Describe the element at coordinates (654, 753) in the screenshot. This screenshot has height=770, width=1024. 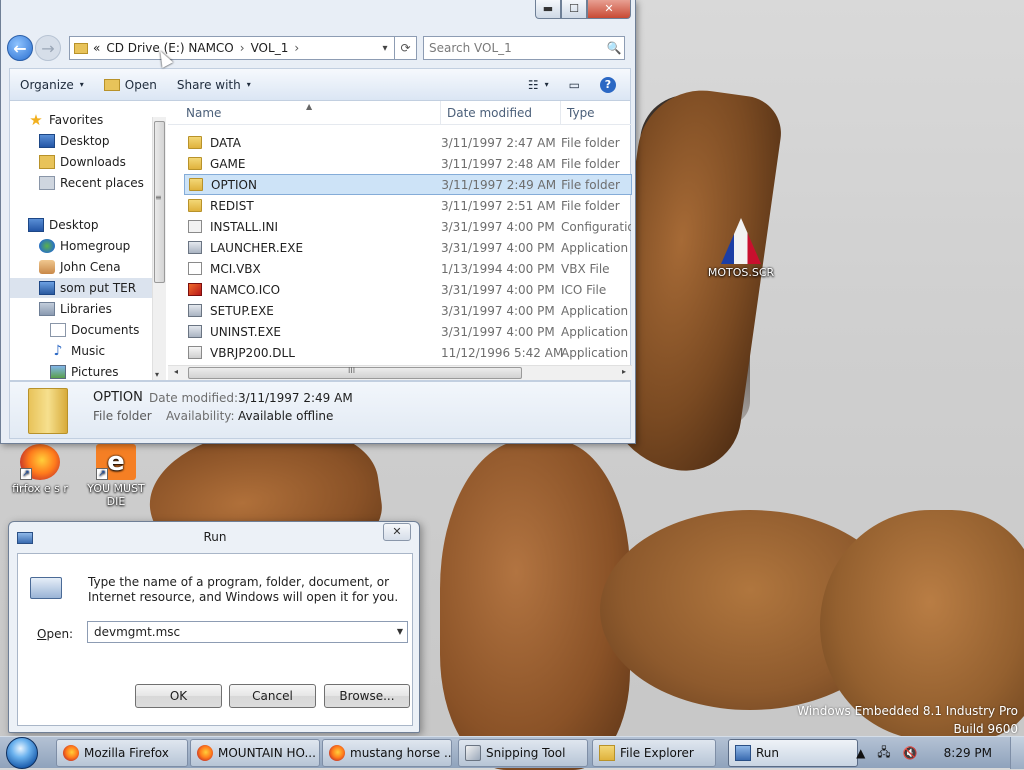
I see `taskbar-item-file-explorer: File Explorer` at that location.